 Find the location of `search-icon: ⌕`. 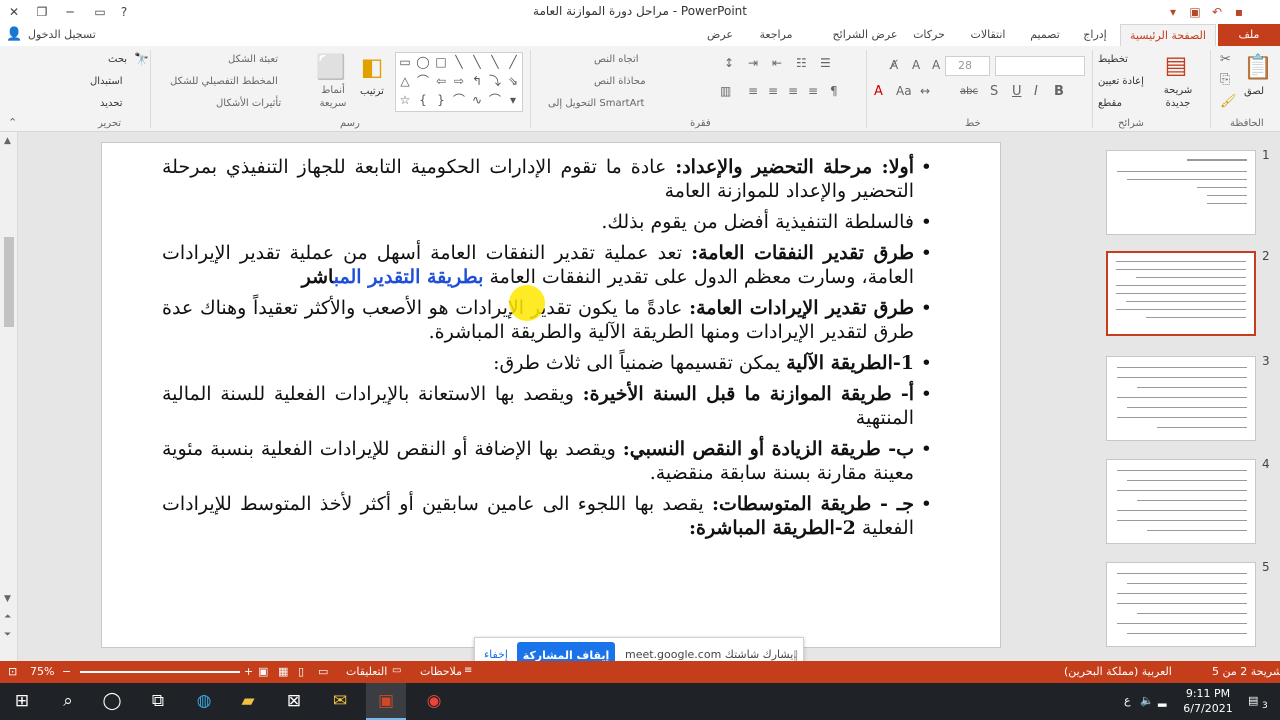

search-icon: ⌕ is located at coordinates (68, 701).